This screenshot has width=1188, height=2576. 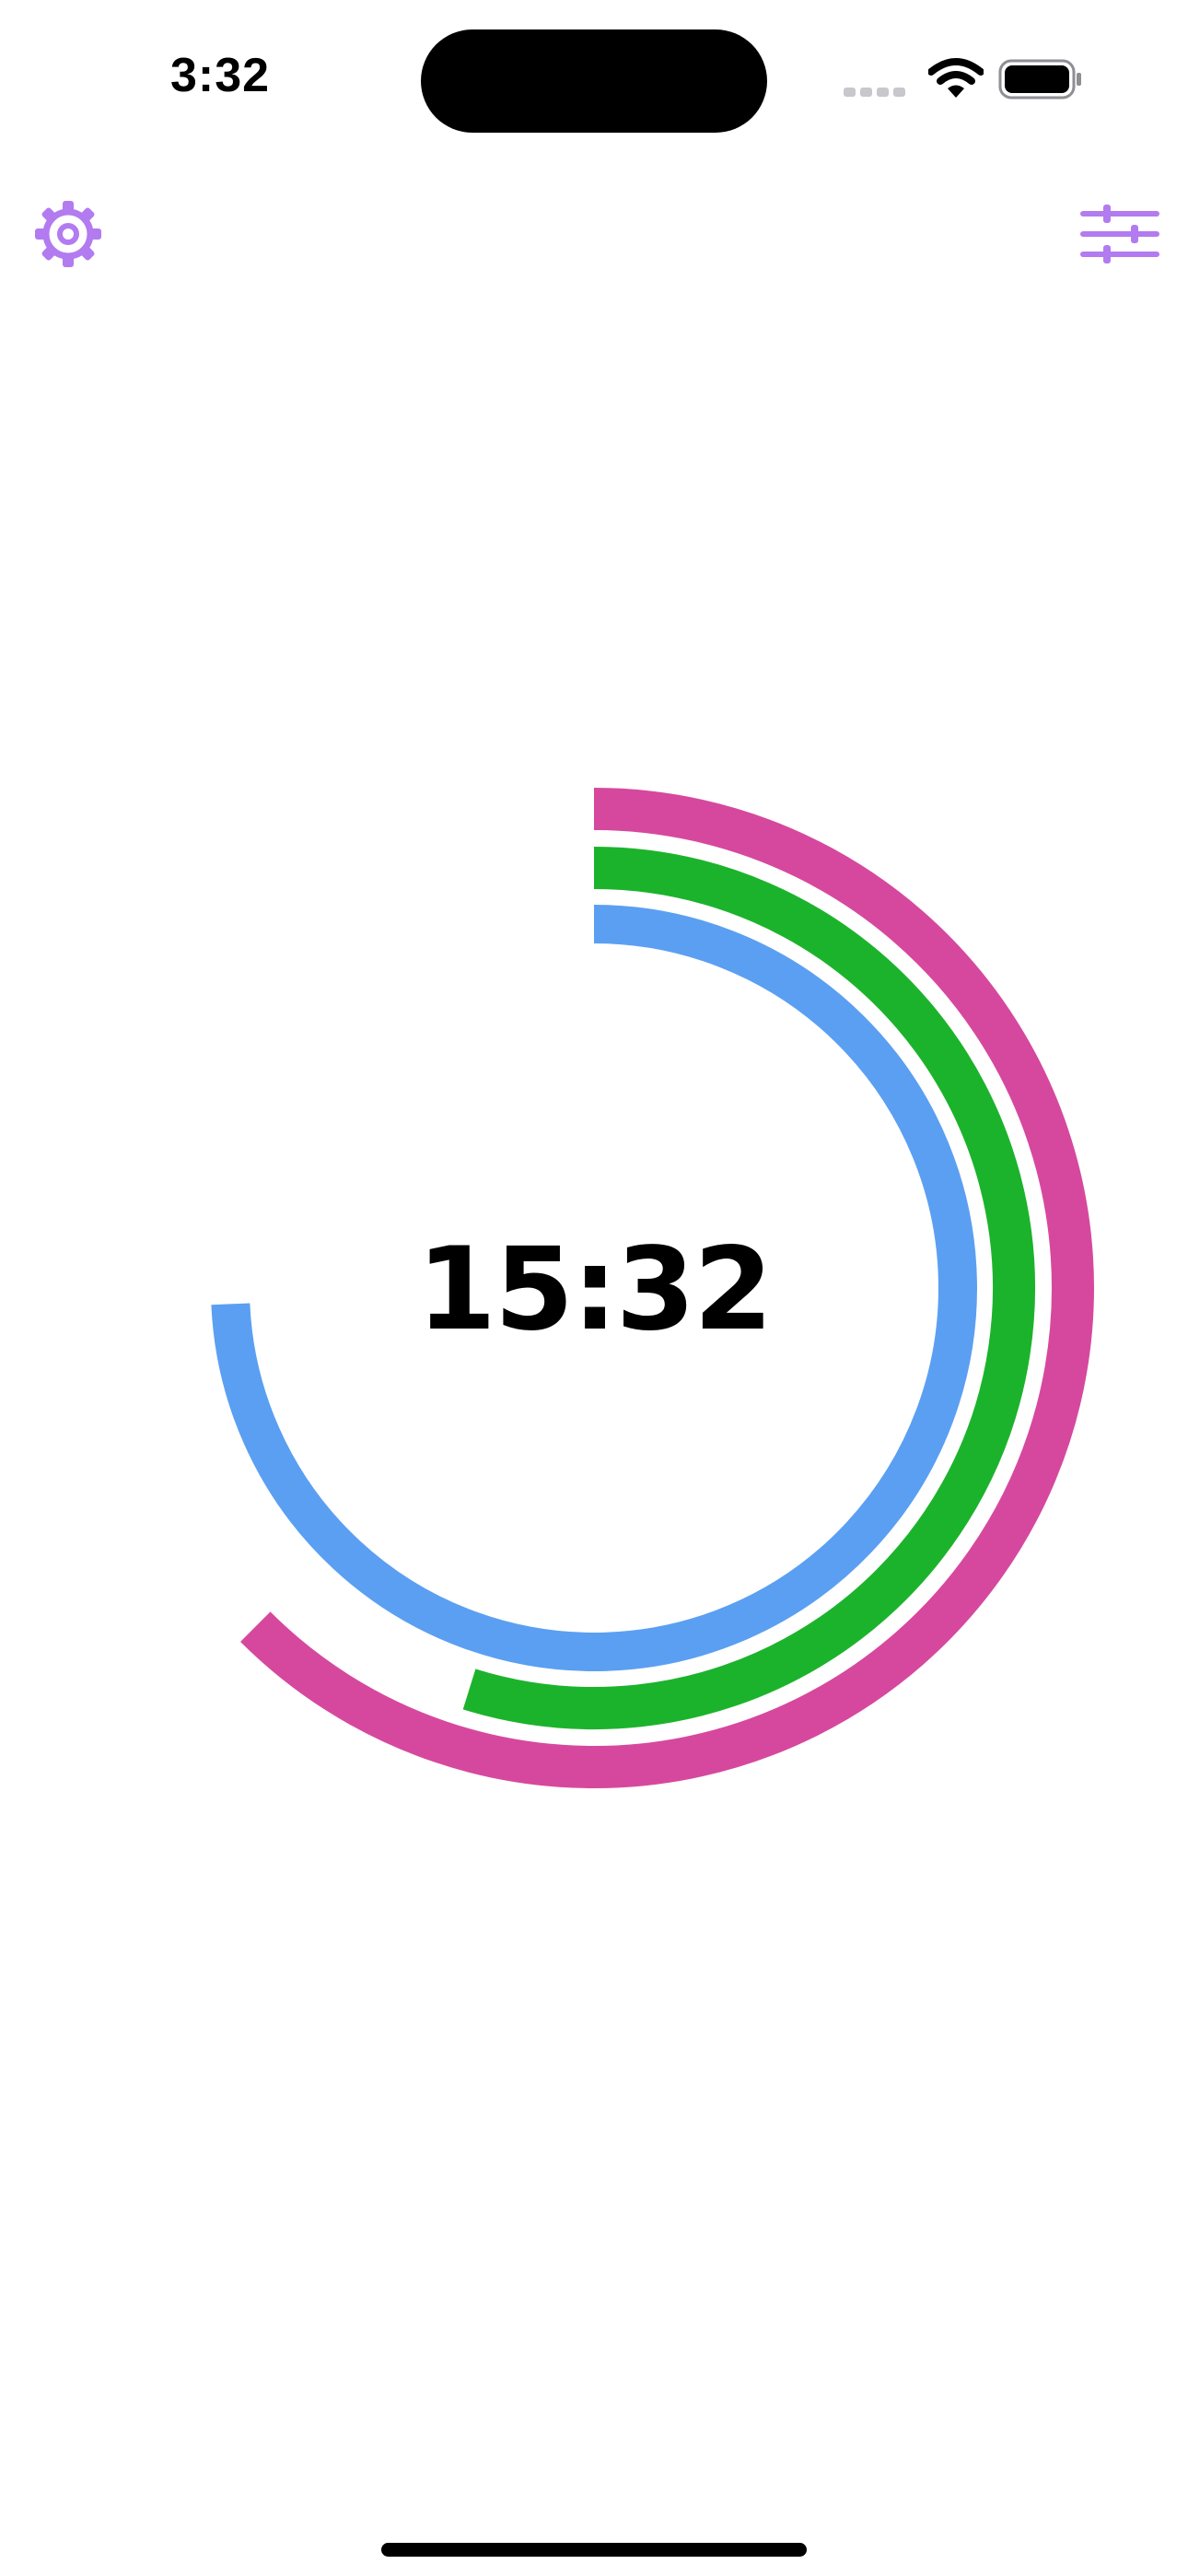 I want to click on home-indicator, so click(x=594, y=2550).